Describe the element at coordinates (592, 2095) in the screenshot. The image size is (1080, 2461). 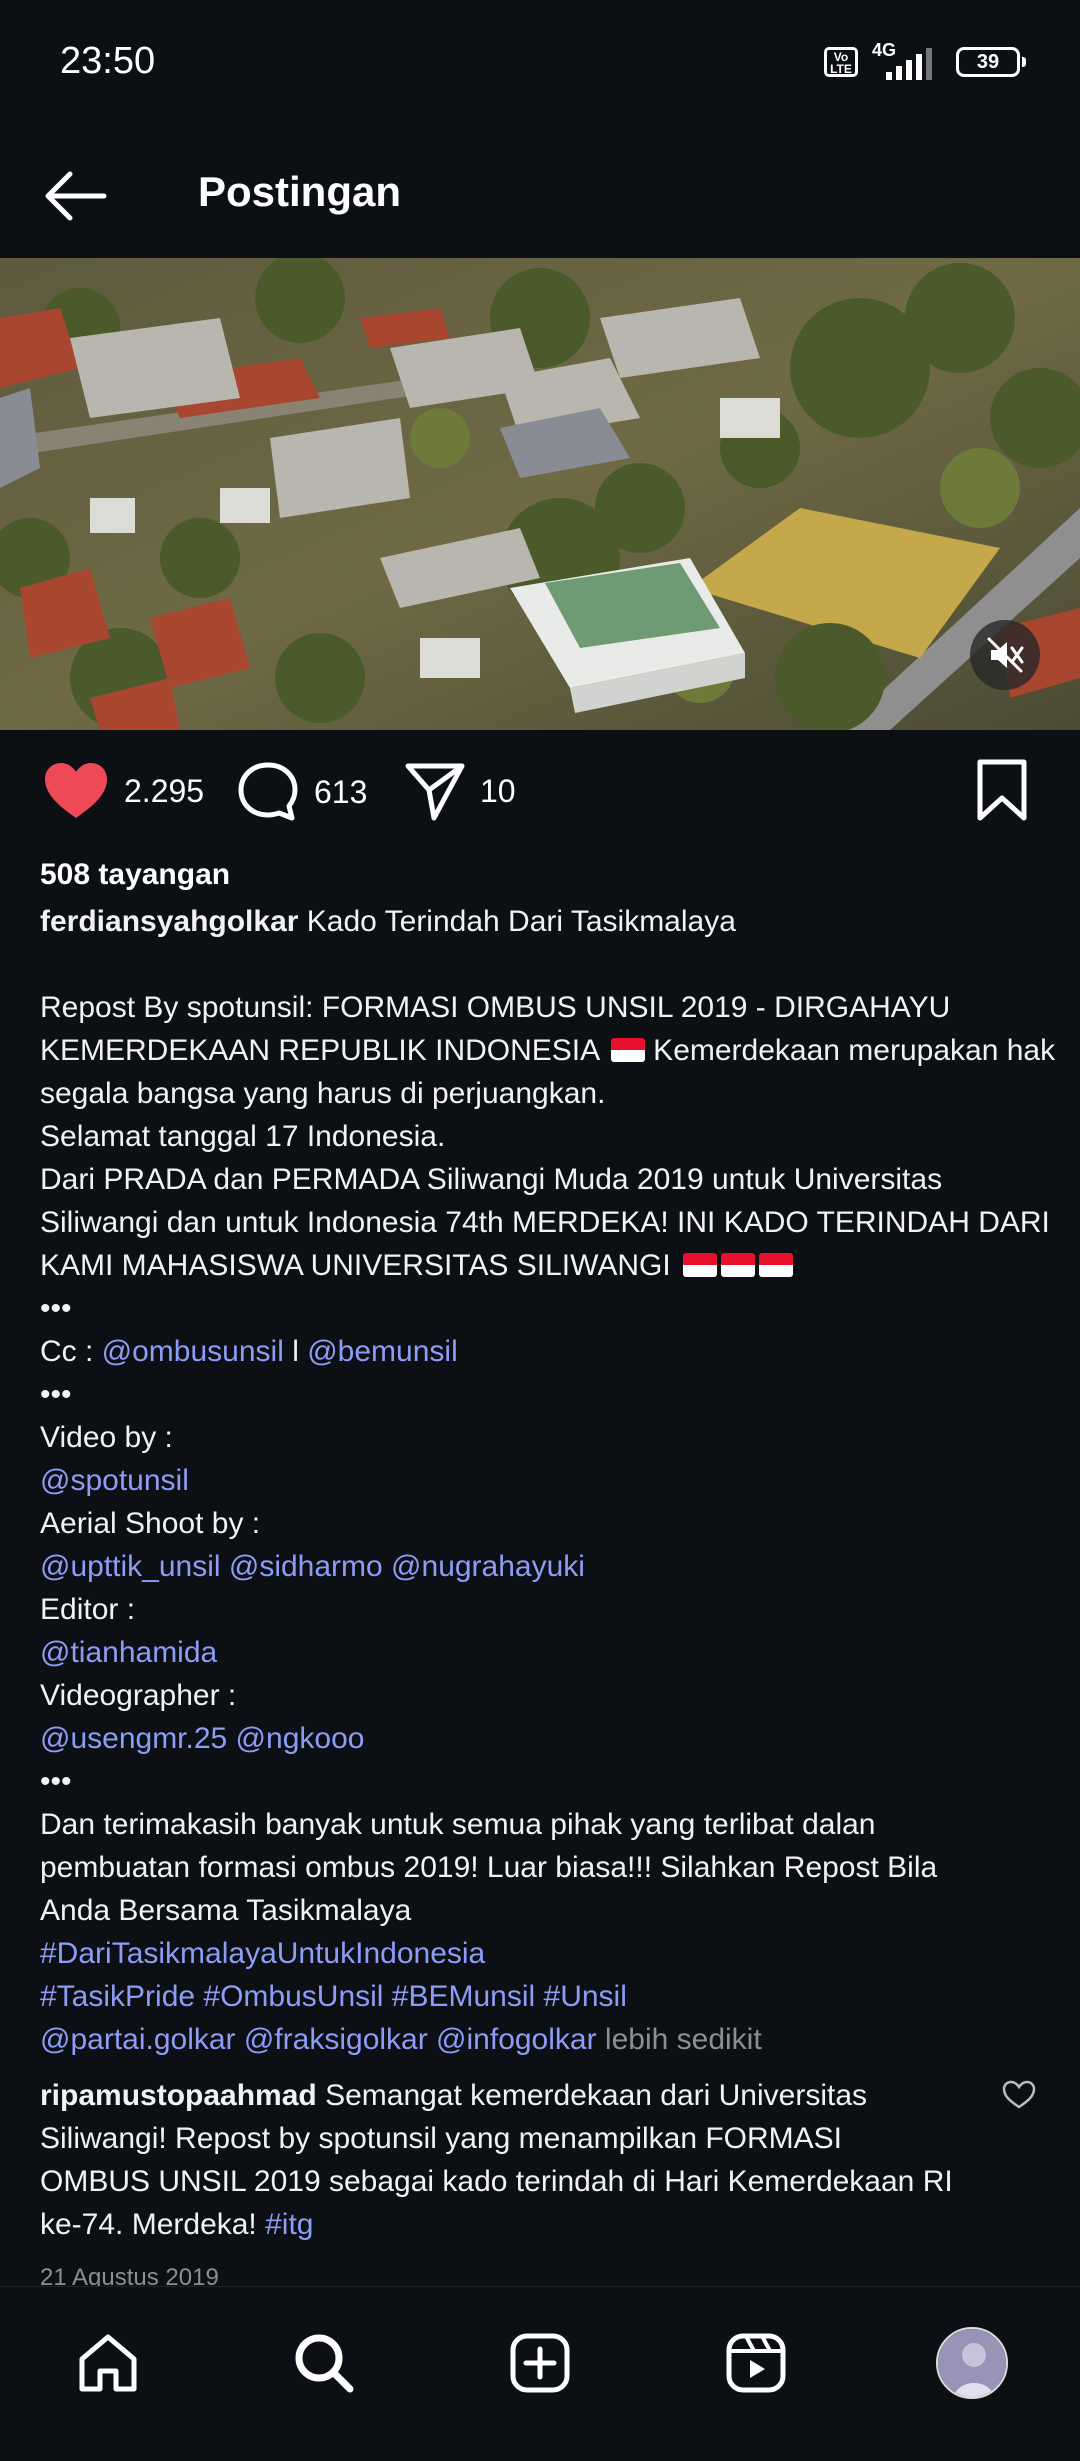
I see `comment-text: Semangat kemerdekaan dari Universitas` at that location.